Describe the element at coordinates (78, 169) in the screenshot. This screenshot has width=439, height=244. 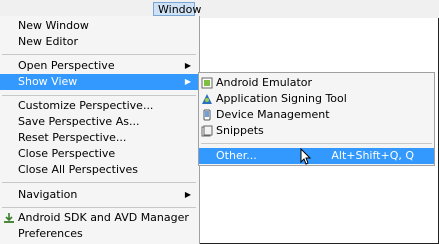
I see `menu-item-label: Close All Perspectives` at that location.